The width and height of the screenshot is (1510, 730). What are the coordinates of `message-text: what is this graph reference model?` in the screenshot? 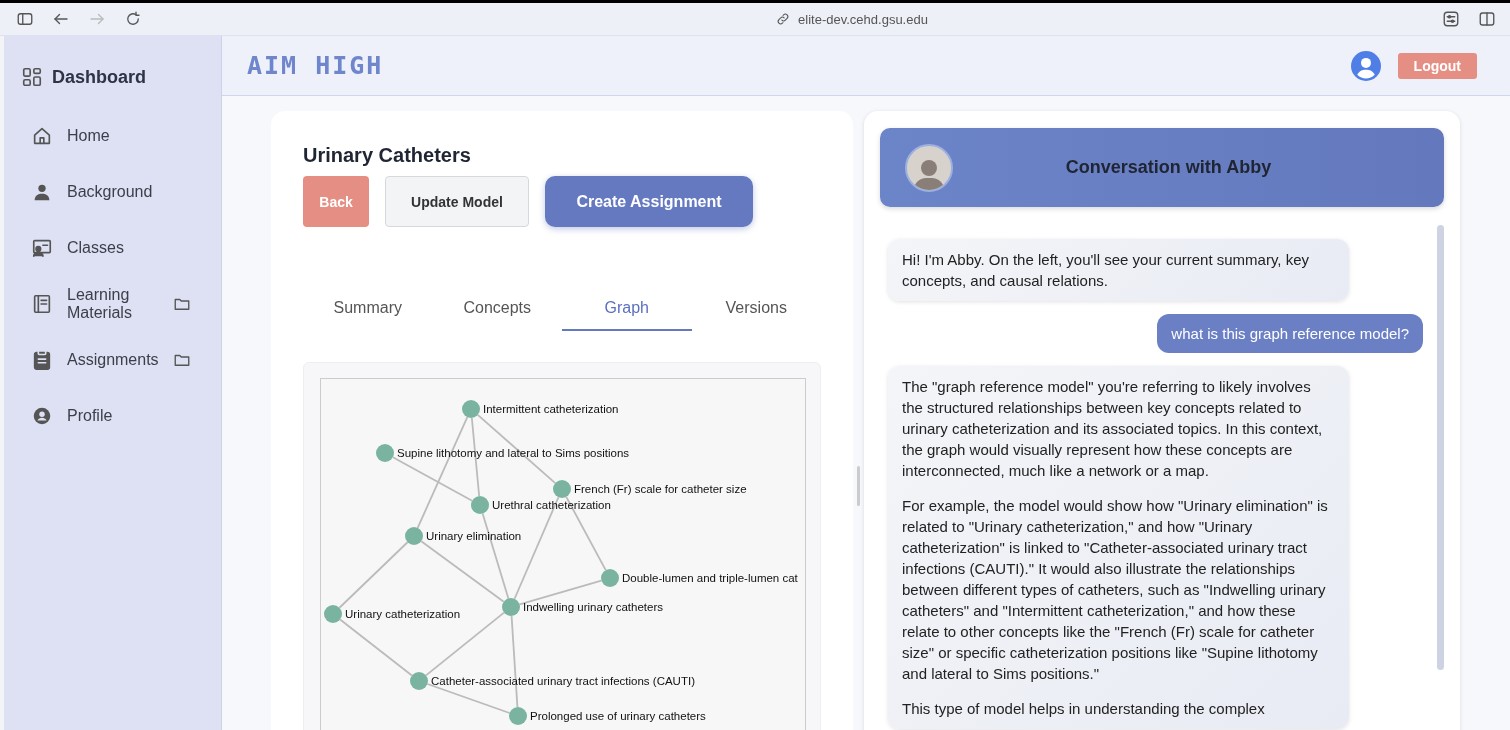 It's located at (1290, 334).